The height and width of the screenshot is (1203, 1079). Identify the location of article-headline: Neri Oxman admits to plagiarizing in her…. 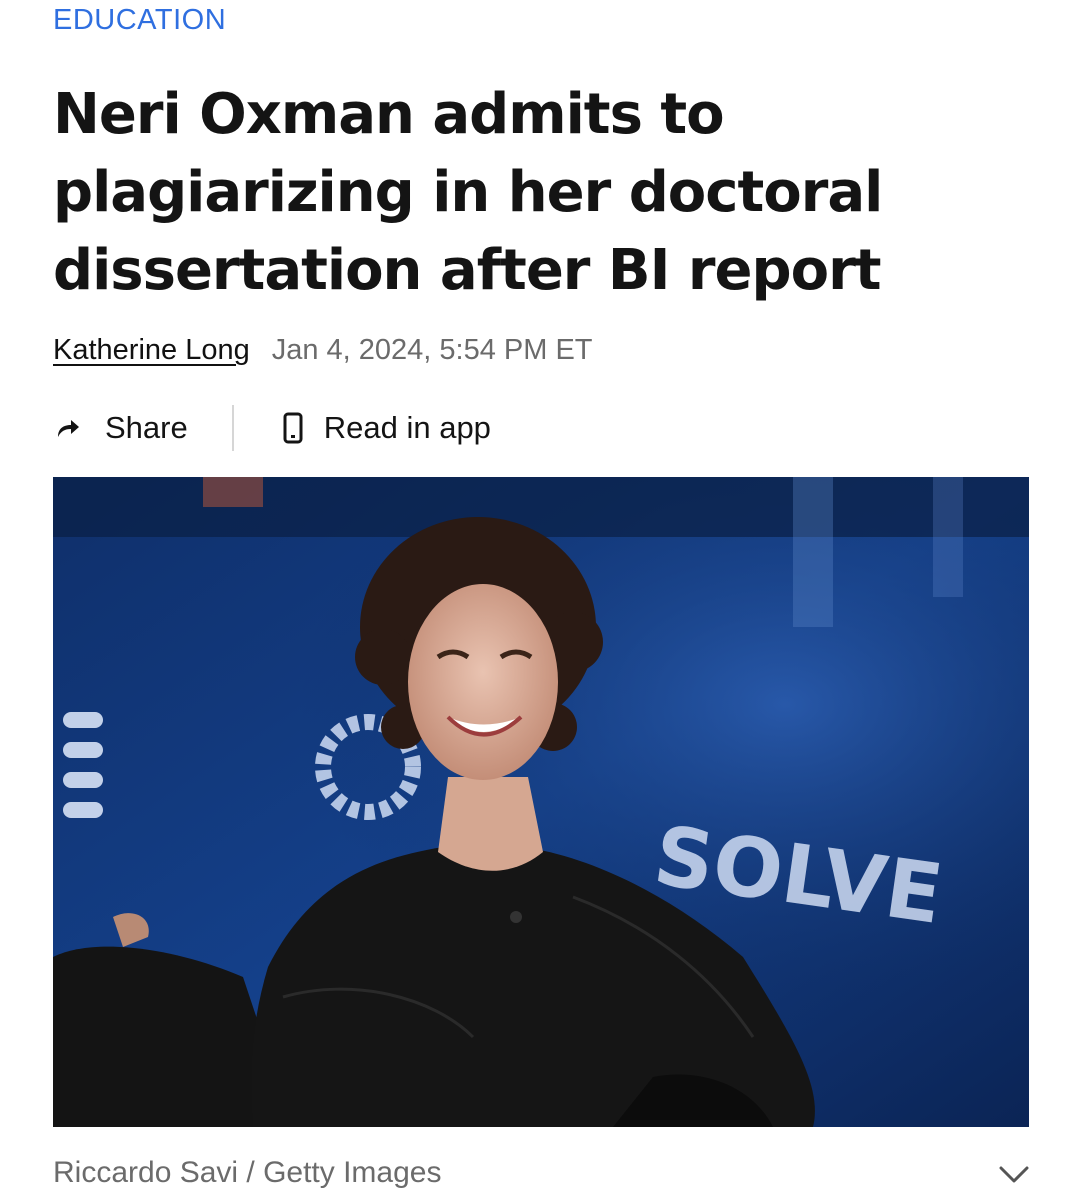
(468, 192).